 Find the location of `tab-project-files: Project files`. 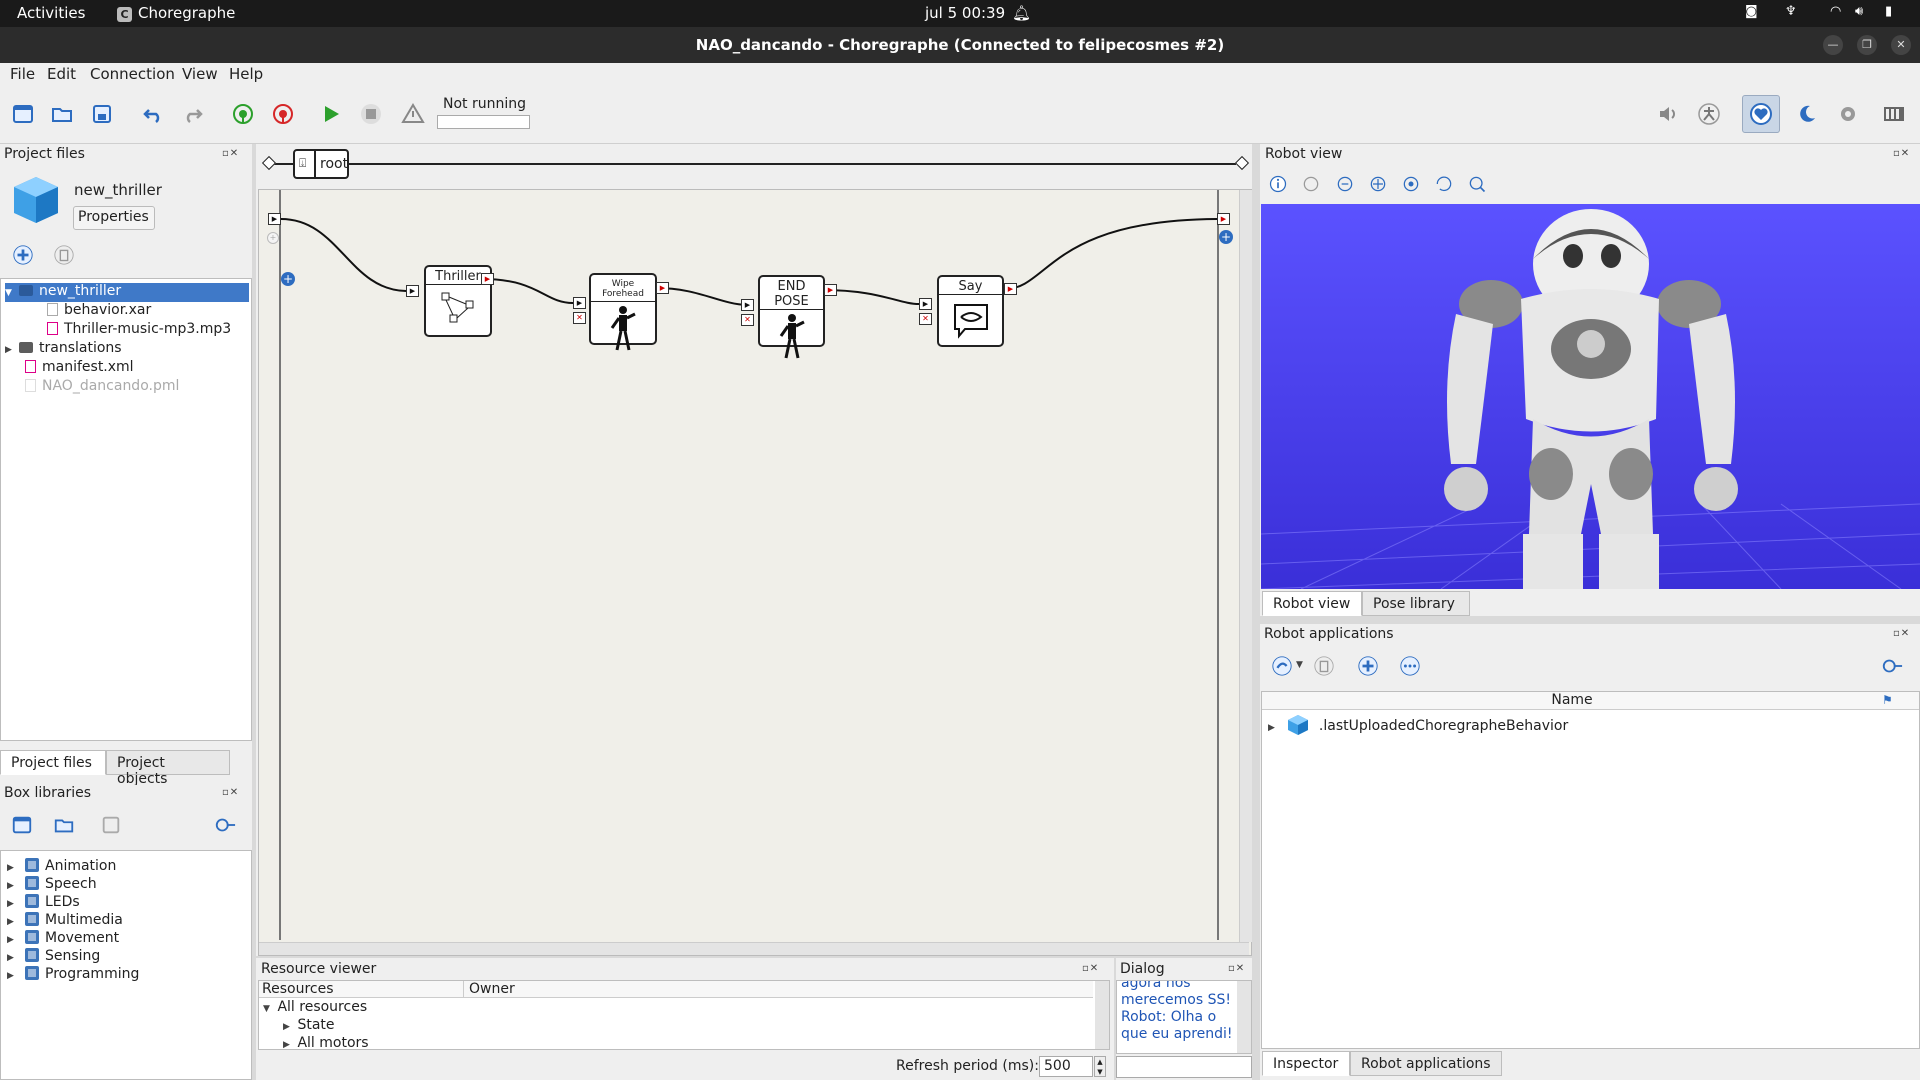

tab-project-files: Project files is located at coordinates (53, 762).